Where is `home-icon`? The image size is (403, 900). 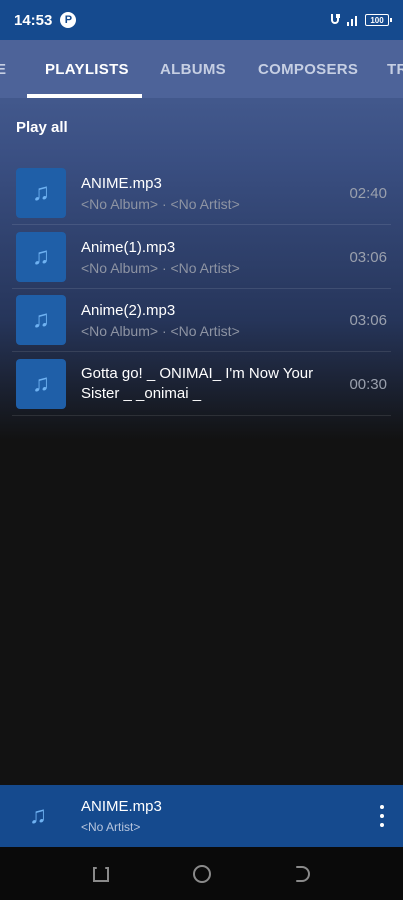
home-icon is located at coordinates (202, 874).